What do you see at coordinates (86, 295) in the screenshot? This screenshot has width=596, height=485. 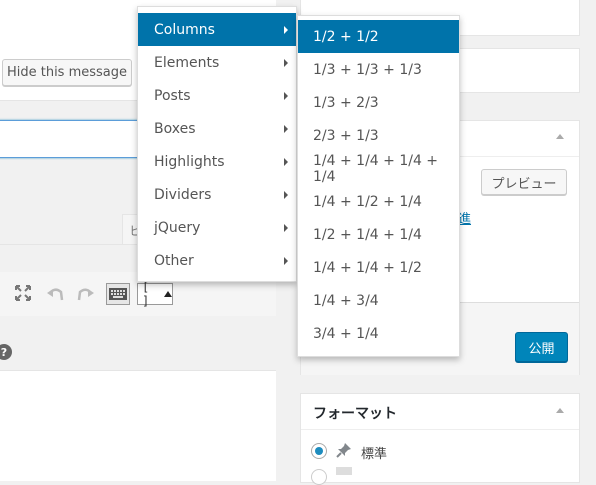 I see `redo-icon` at bounding box center [86, 295].